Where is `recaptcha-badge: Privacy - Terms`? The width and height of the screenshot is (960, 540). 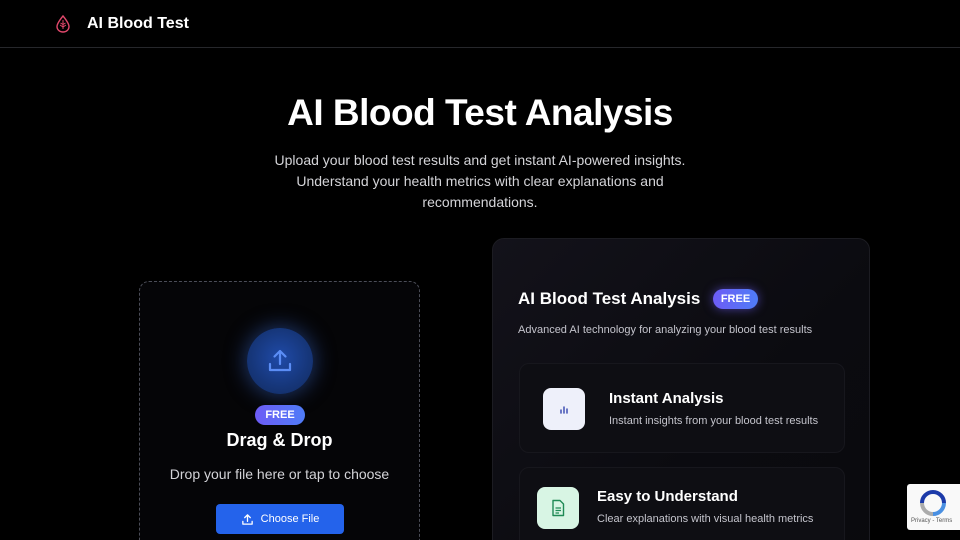 recaptcha-badge: Privacy - Terms is located at coordinates (933, 507).